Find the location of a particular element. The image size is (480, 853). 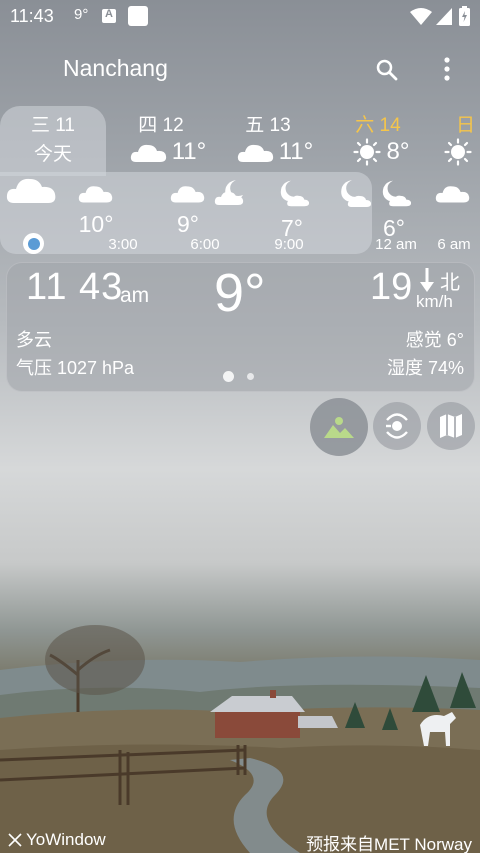

current-time: 11 43 is located at coordinates (75, 287).